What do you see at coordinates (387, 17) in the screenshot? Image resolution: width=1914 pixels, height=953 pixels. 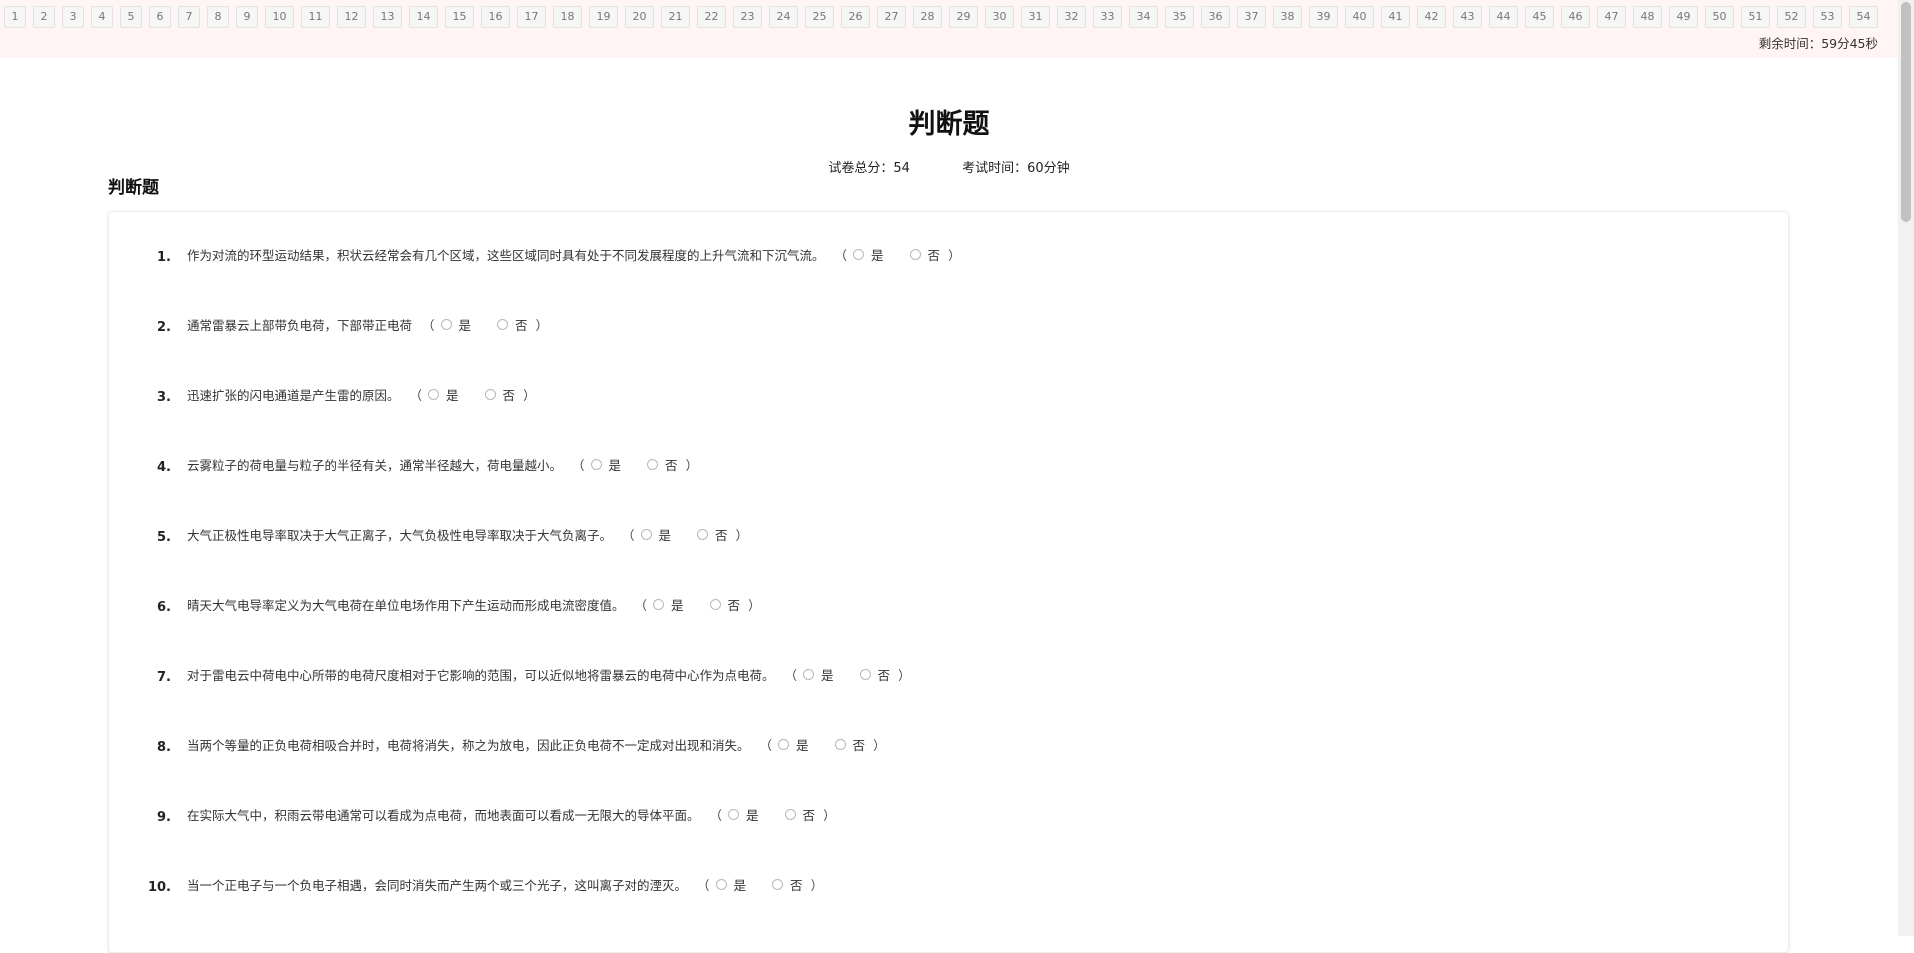 I see `question-nav-button: 13` at bounding box center [387, 17].